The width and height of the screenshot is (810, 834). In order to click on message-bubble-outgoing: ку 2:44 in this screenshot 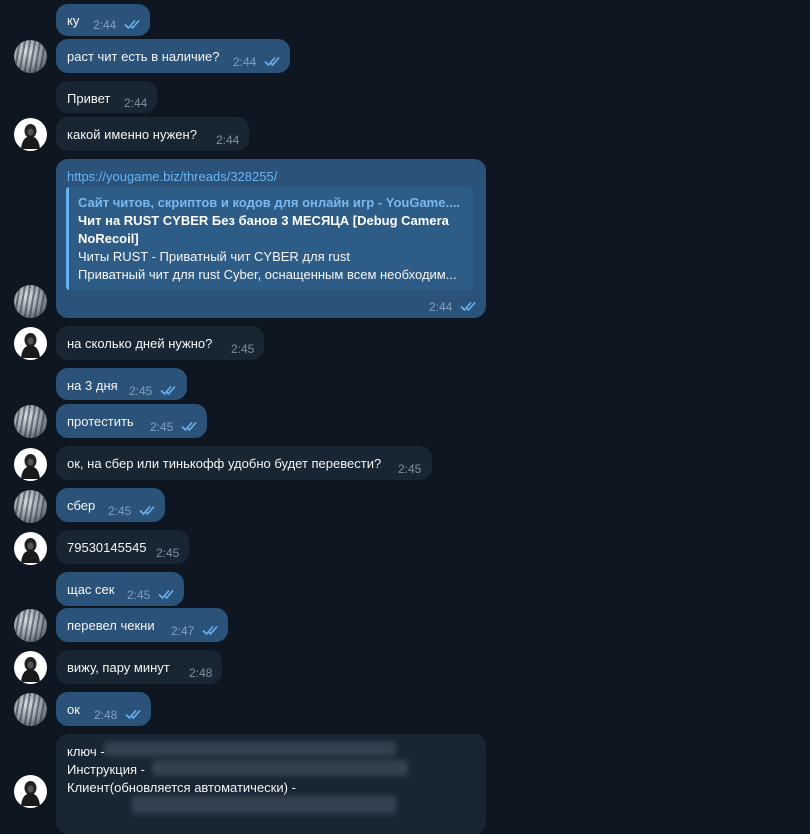, I will do `click(103, 20)`.